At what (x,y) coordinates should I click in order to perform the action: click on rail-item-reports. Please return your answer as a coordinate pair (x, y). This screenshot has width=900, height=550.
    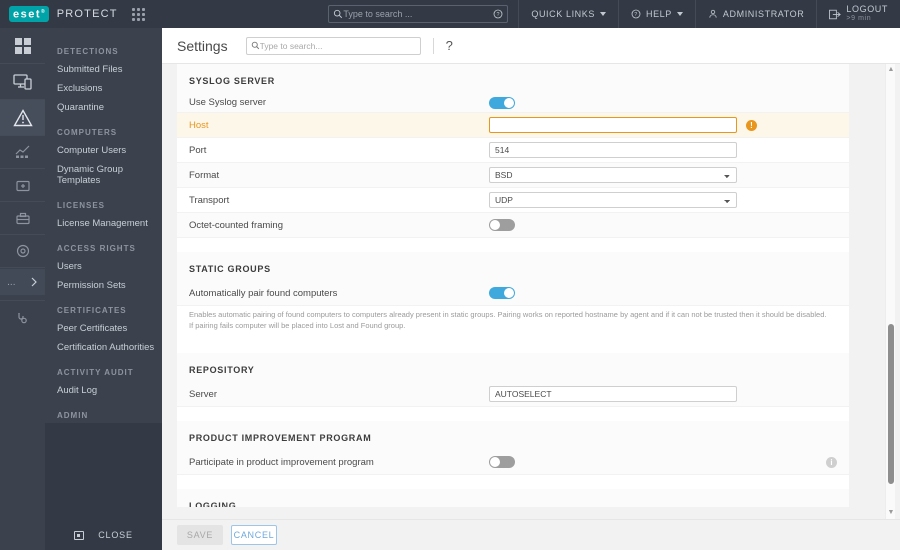
    Looking at the image, I should click on (22, 152).